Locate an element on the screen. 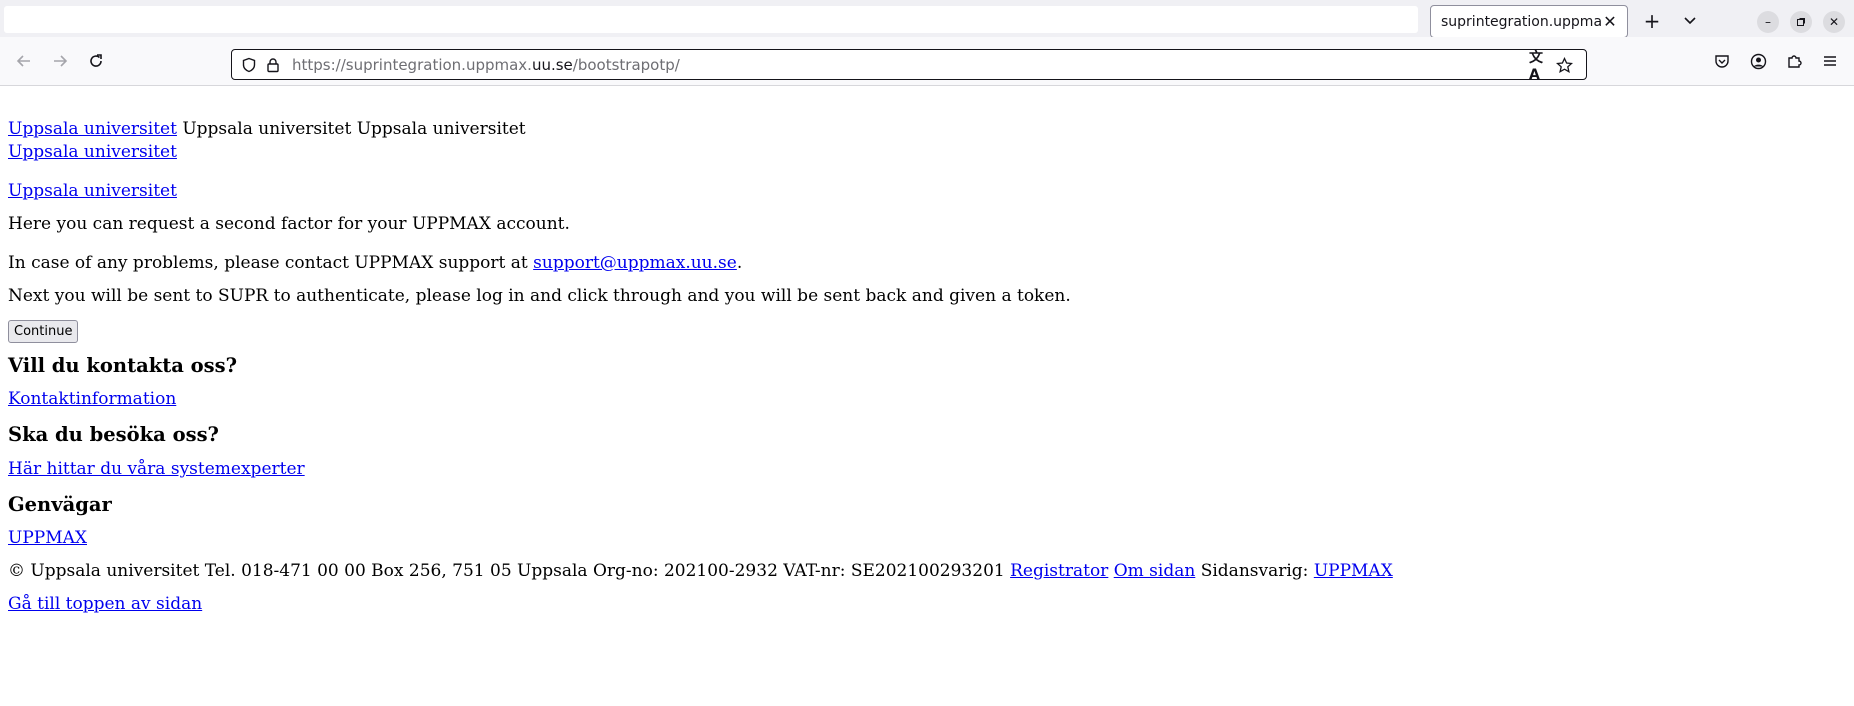  forward-arrow-icon is located at coordinates (60, 61).